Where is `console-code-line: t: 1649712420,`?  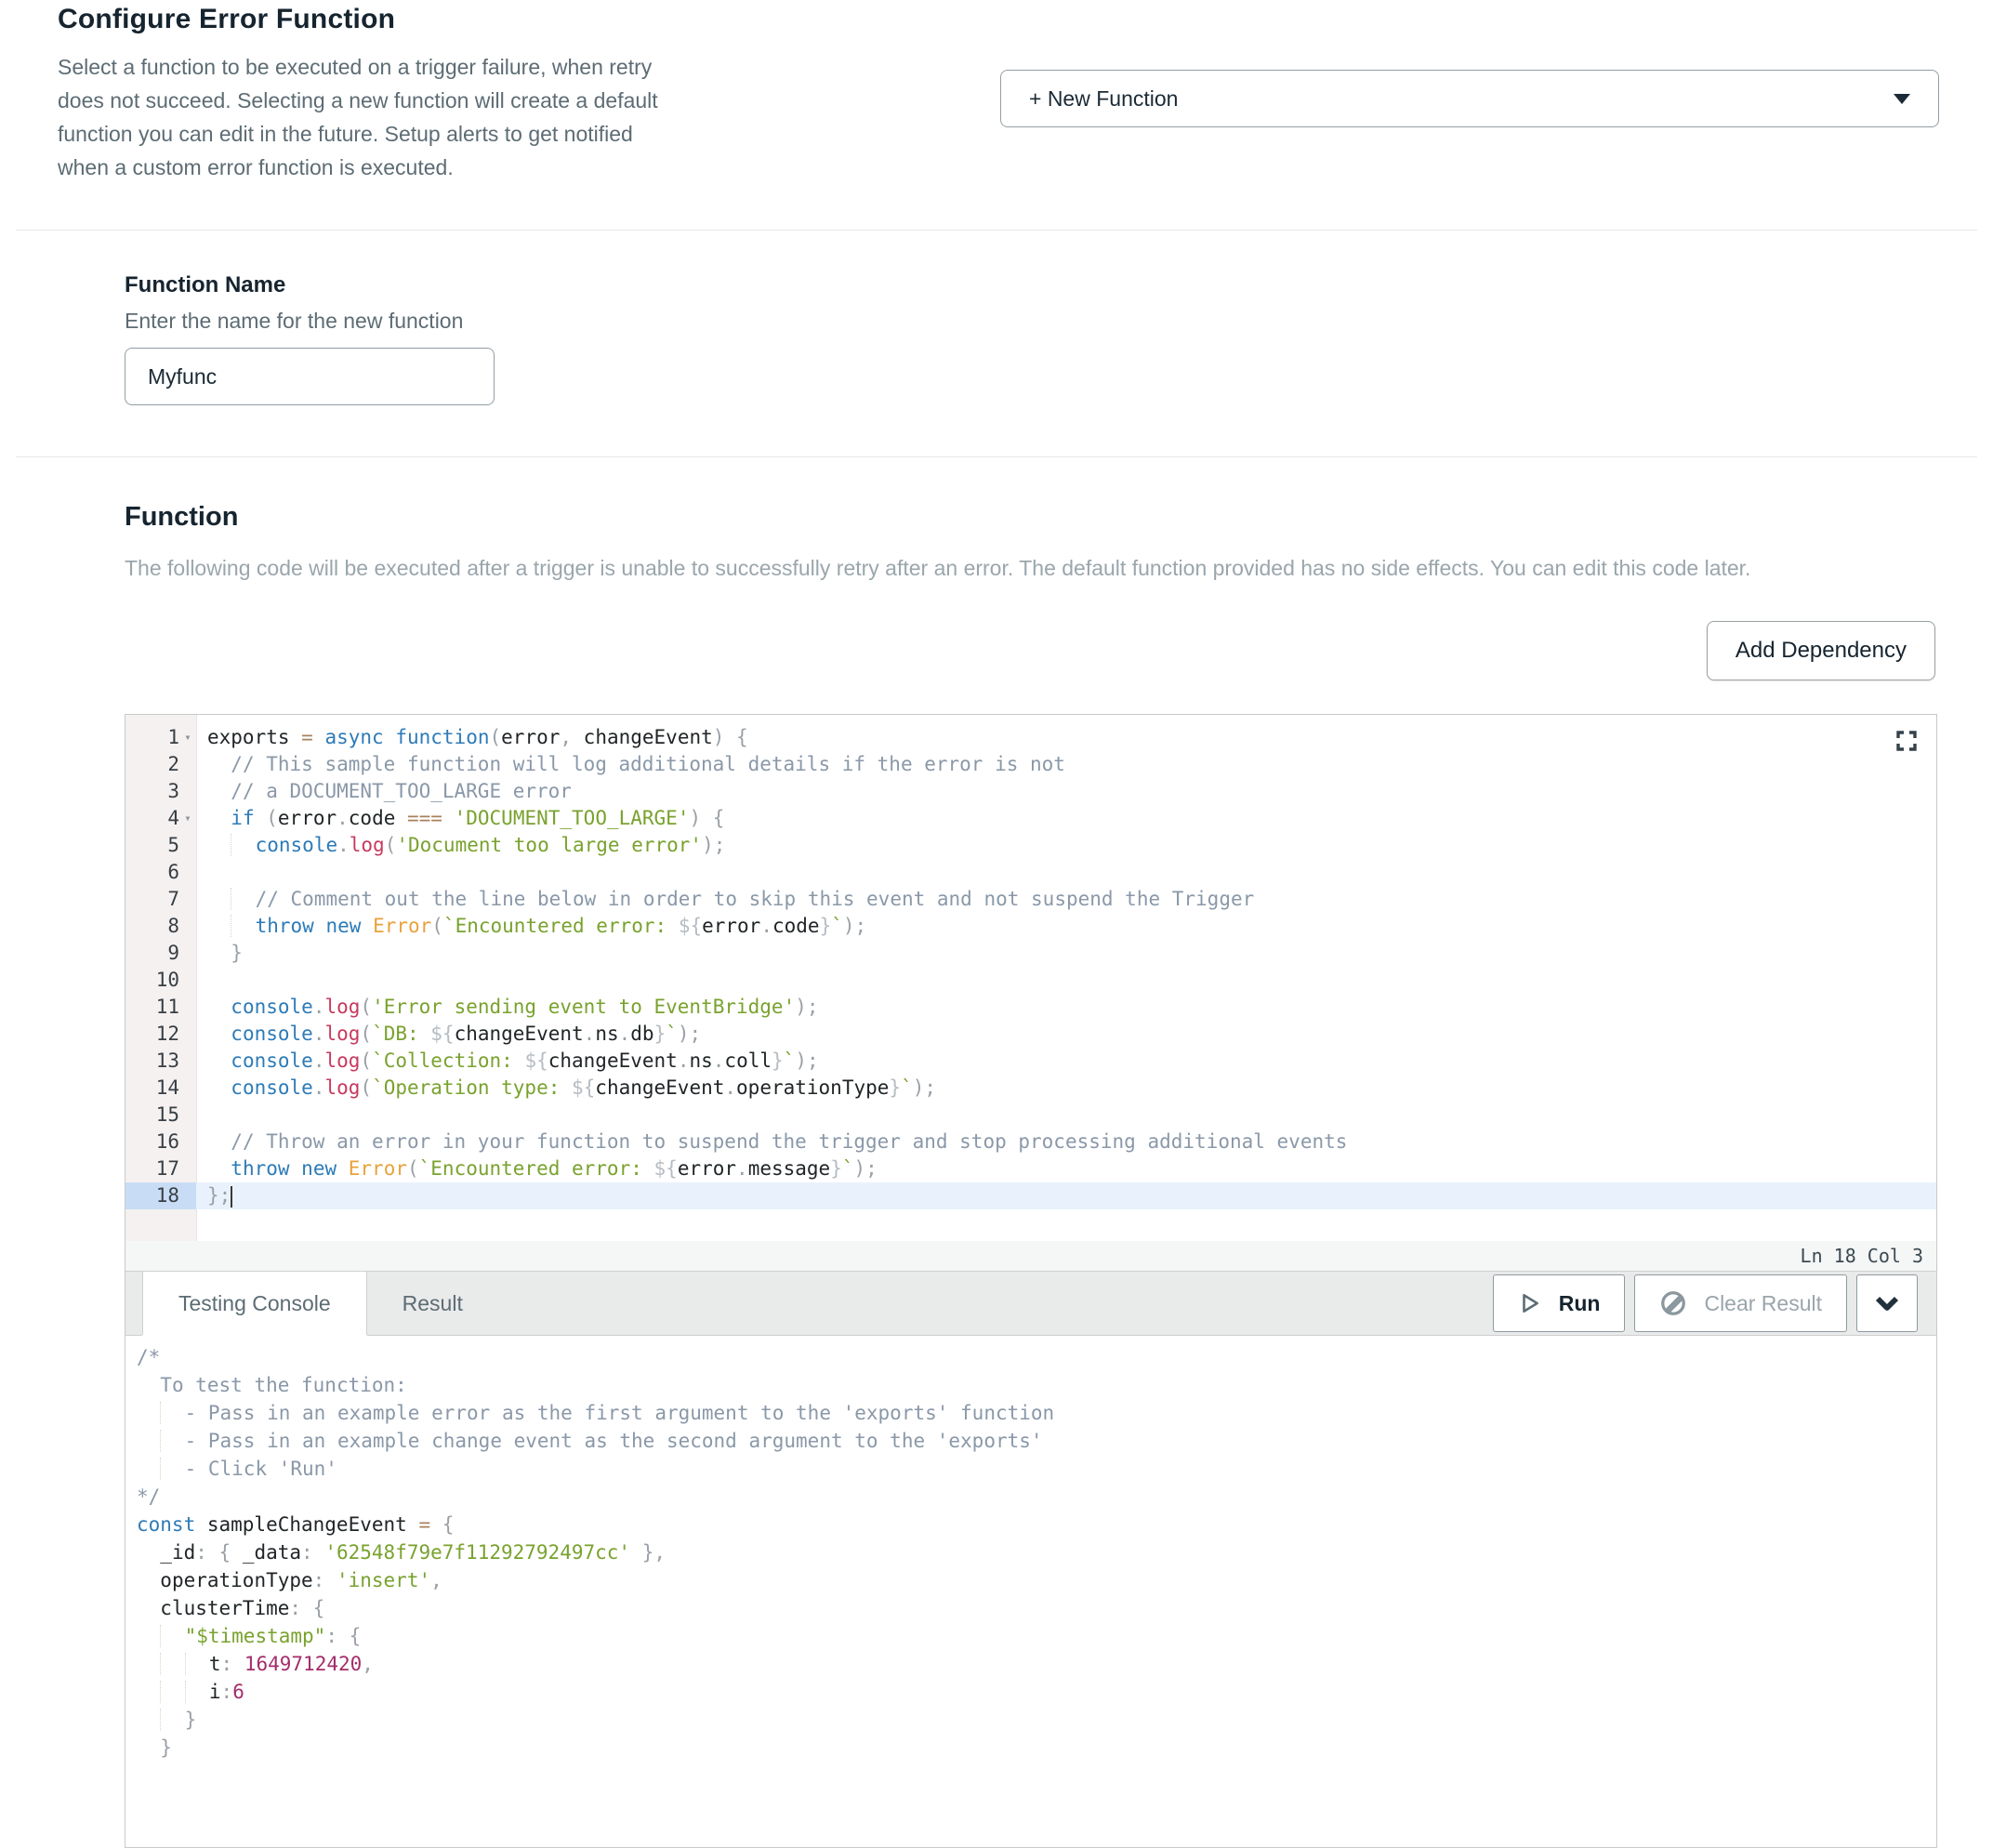
console-code-line: t: 1649712420, is located at coordinates (1036, 1664).